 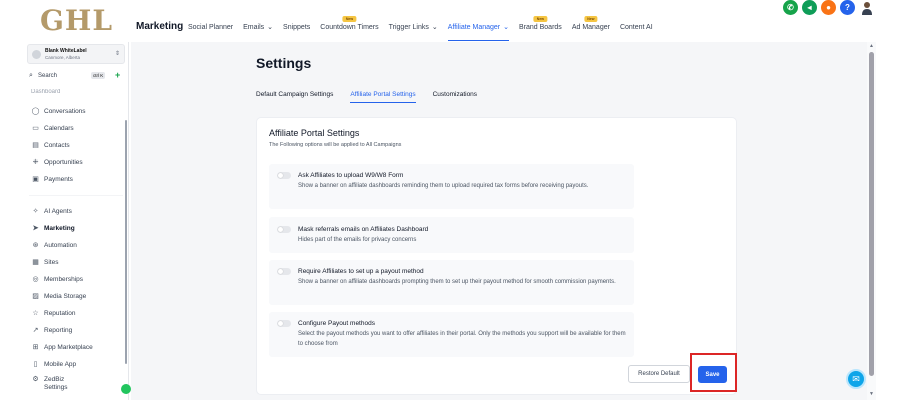 What do you see at coordinates (383, 97) in the screenshot?
I see `tab-affiliate-portal-settings: Affiliate Portal Settings` at bounding box center [383, 97].